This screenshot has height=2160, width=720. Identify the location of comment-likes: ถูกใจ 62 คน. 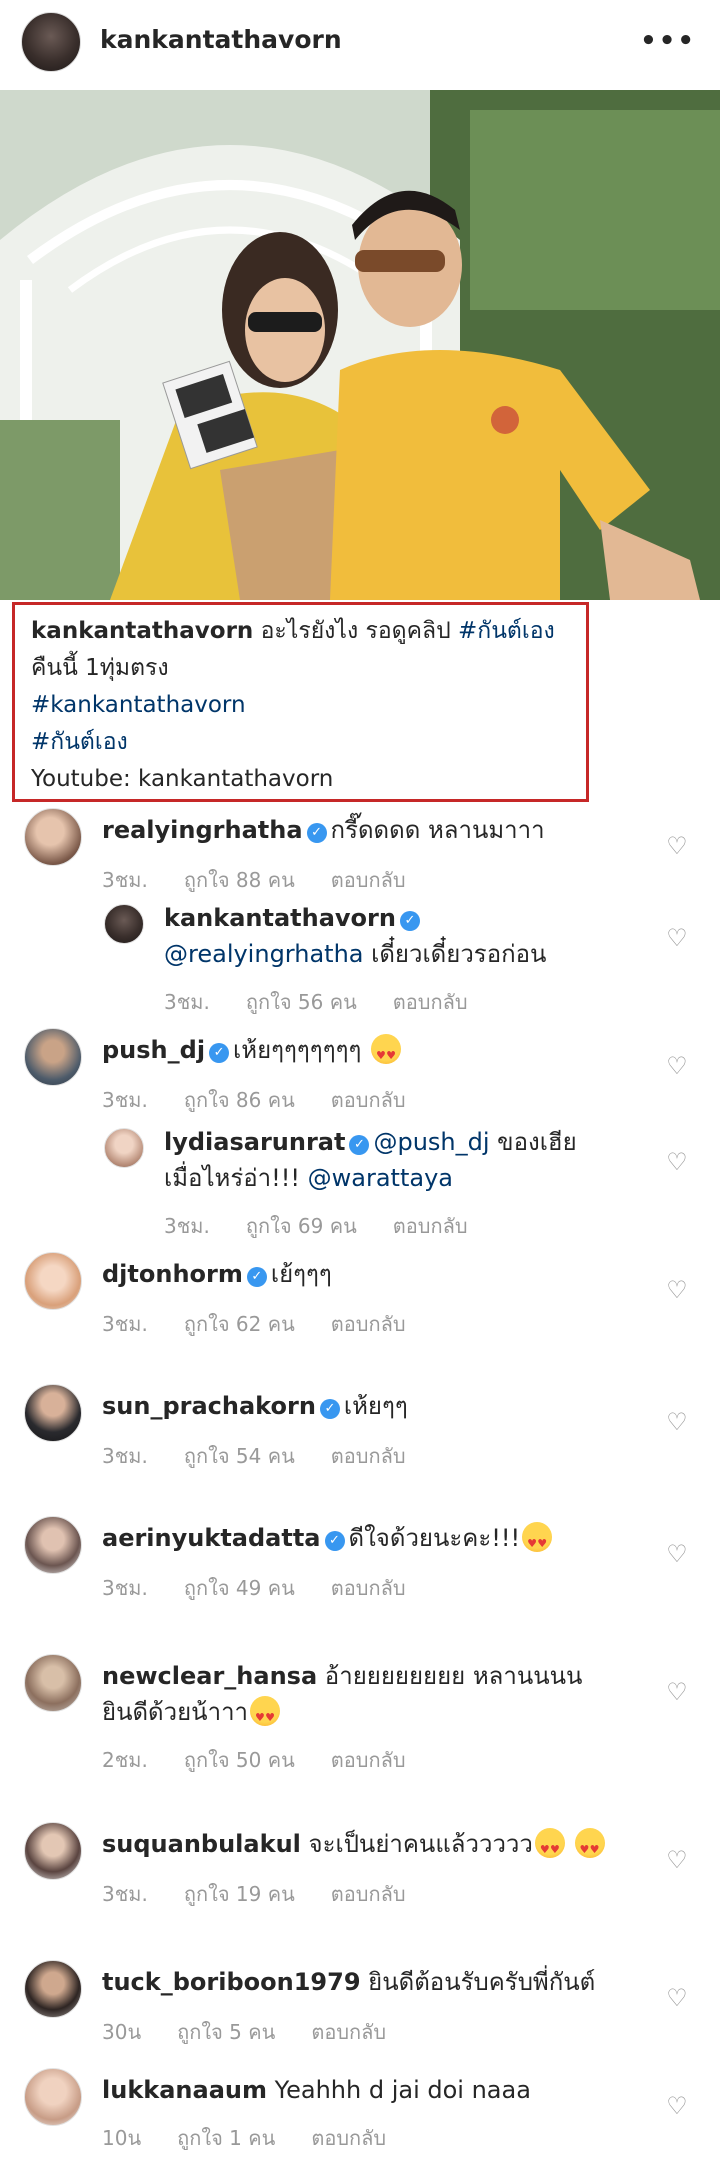
(239, 1324).